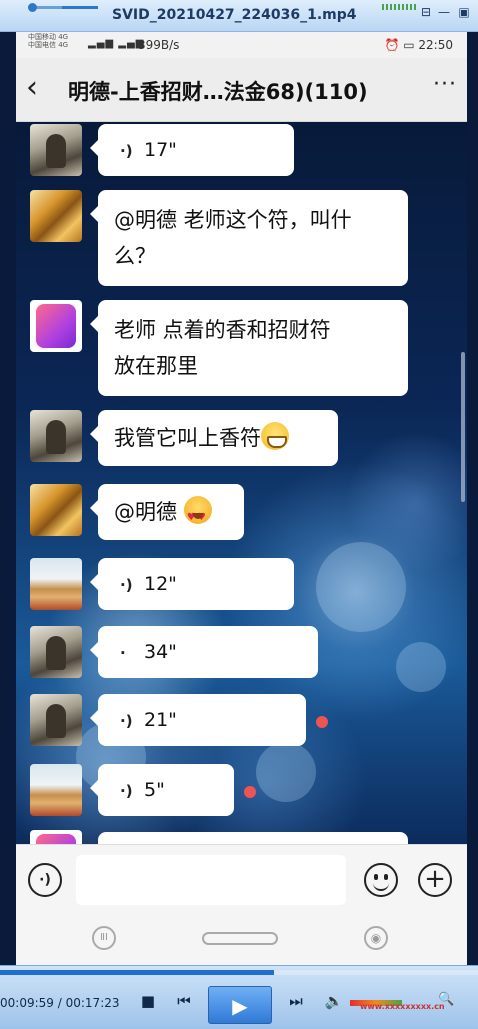 The image size is (478, 1029). I want to click on voice-wave-icon: ·, so click(123, 653).